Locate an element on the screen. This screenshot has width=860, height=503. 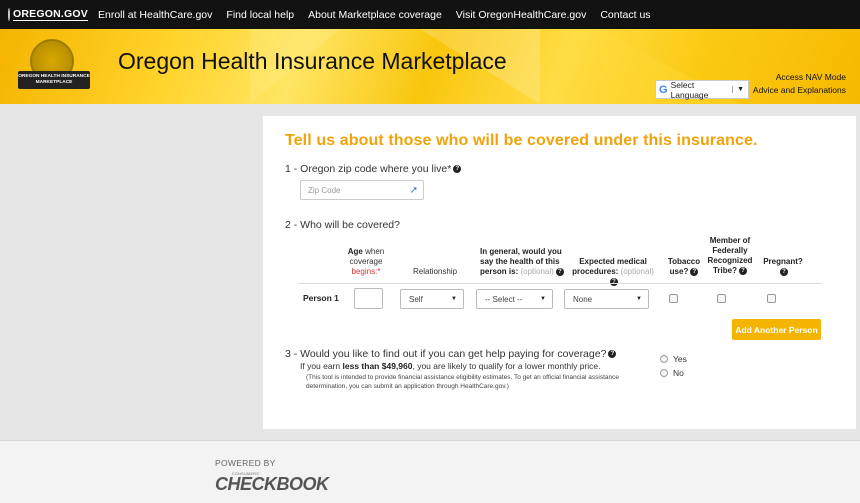
question-who-covered: 2 - Who will be covered? is located at coordinates (342, 225).